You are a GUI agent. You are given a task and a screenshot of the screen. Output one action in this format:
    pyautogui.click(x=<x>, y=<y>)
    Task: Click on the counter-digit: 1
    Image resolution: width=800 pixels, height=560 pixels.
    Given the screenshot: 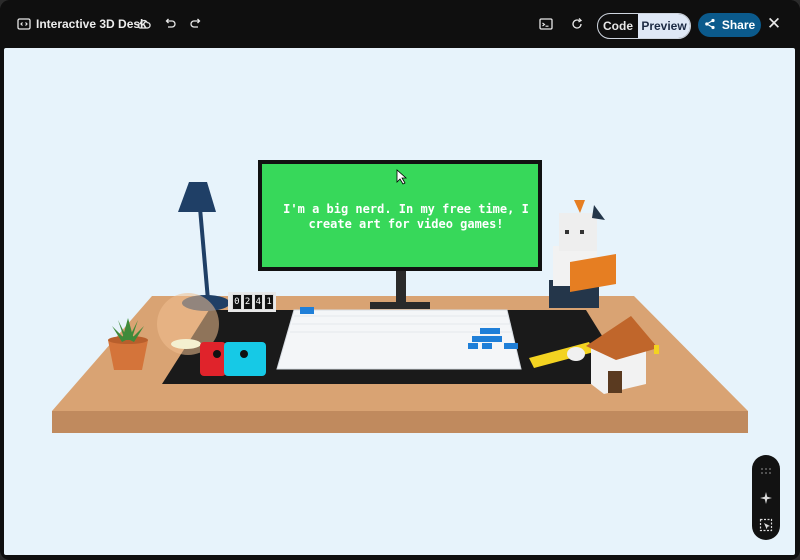 What is the action you would take?
    pyautogui.click(x=269, y=302)
    